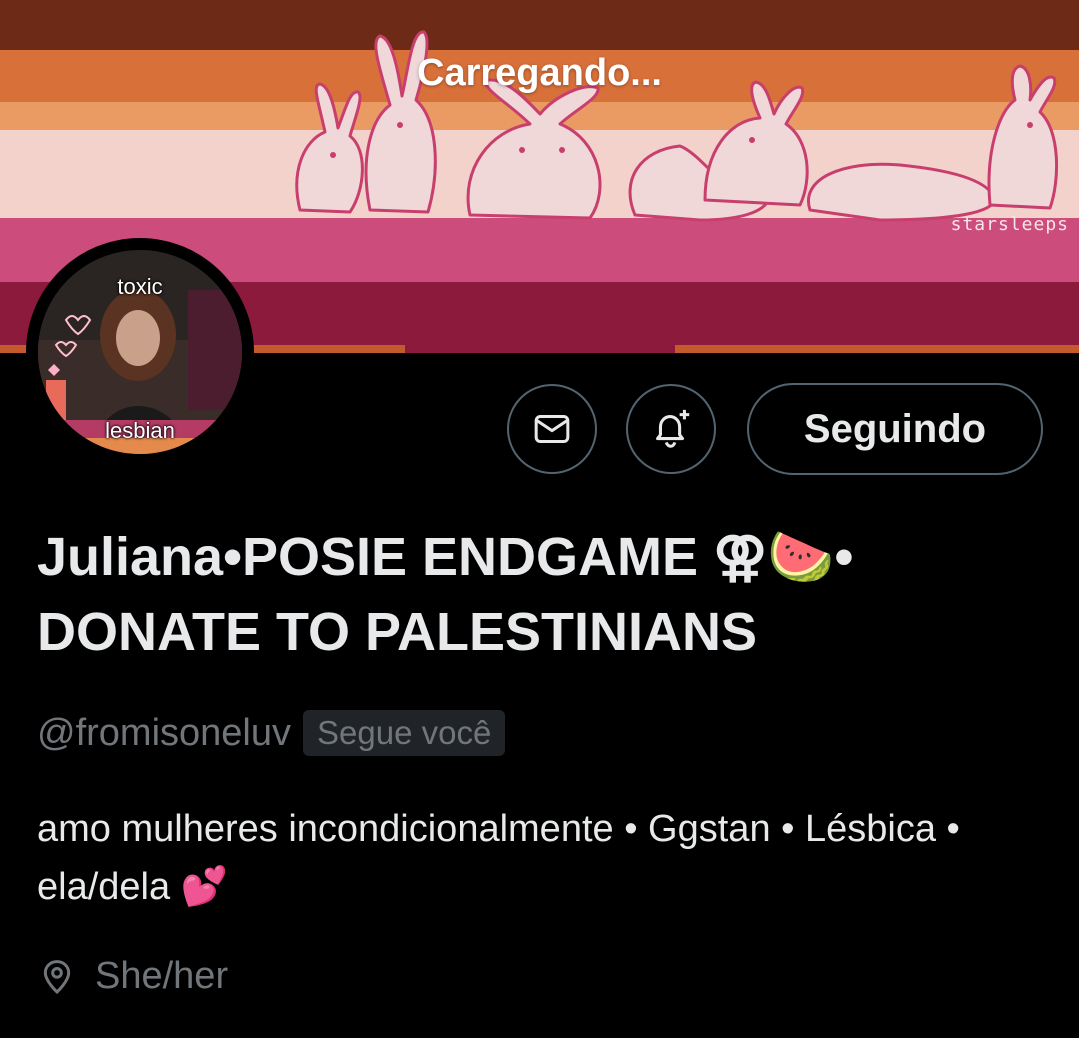 This screenshot has width=1079, height=1038. Describe the element at coordinates (162, 976) in the screenshot. I see `location-text: She/her` at that location.